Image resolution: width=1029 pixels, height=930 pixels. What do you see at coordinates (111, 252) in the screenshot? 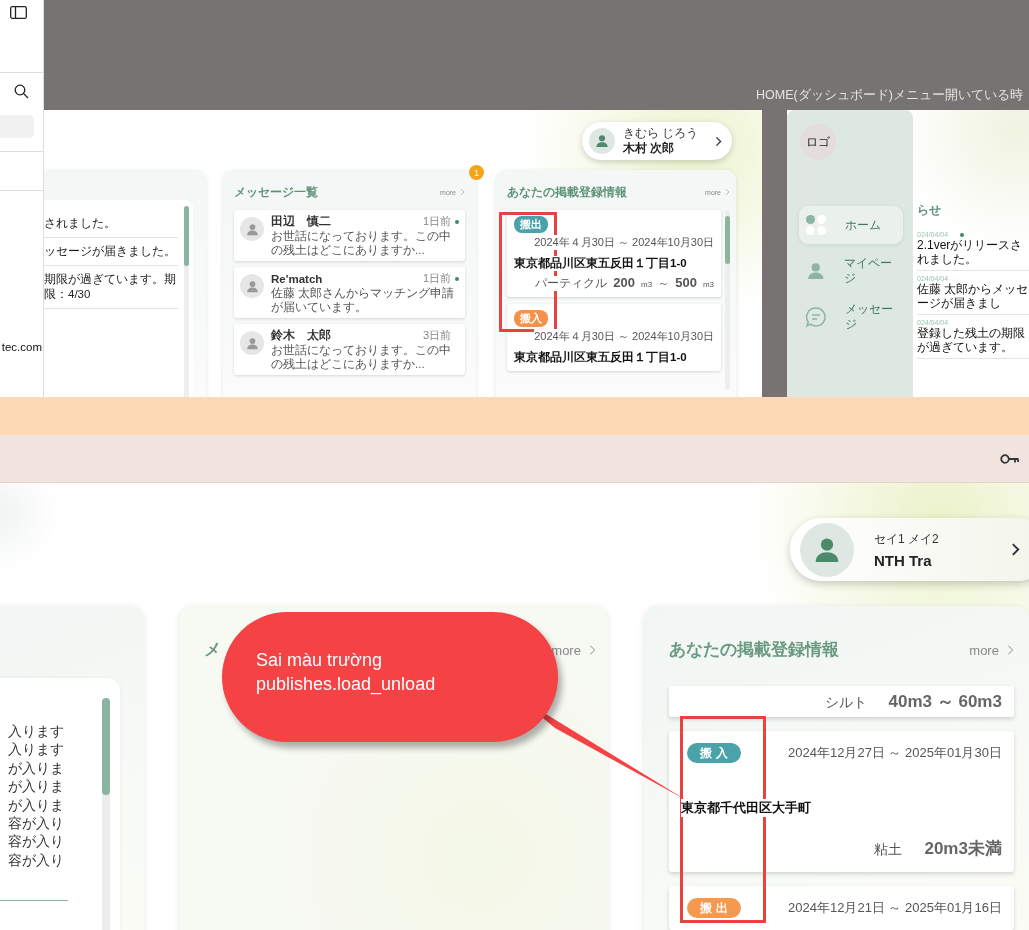
I see `notice-text: ッセージが届きました。` at bounding box center [111, 252].